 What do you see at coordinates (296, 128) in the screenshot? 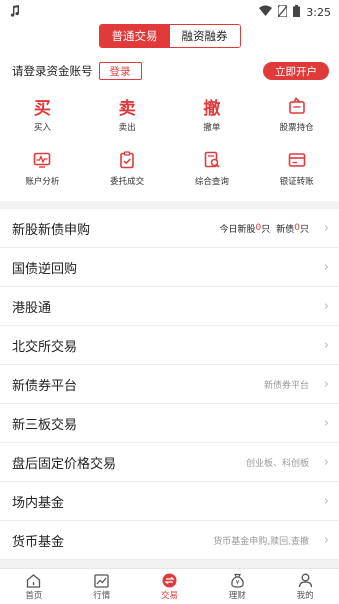
I see `action-label: 股票持仓` at bounding box center [296, 128].